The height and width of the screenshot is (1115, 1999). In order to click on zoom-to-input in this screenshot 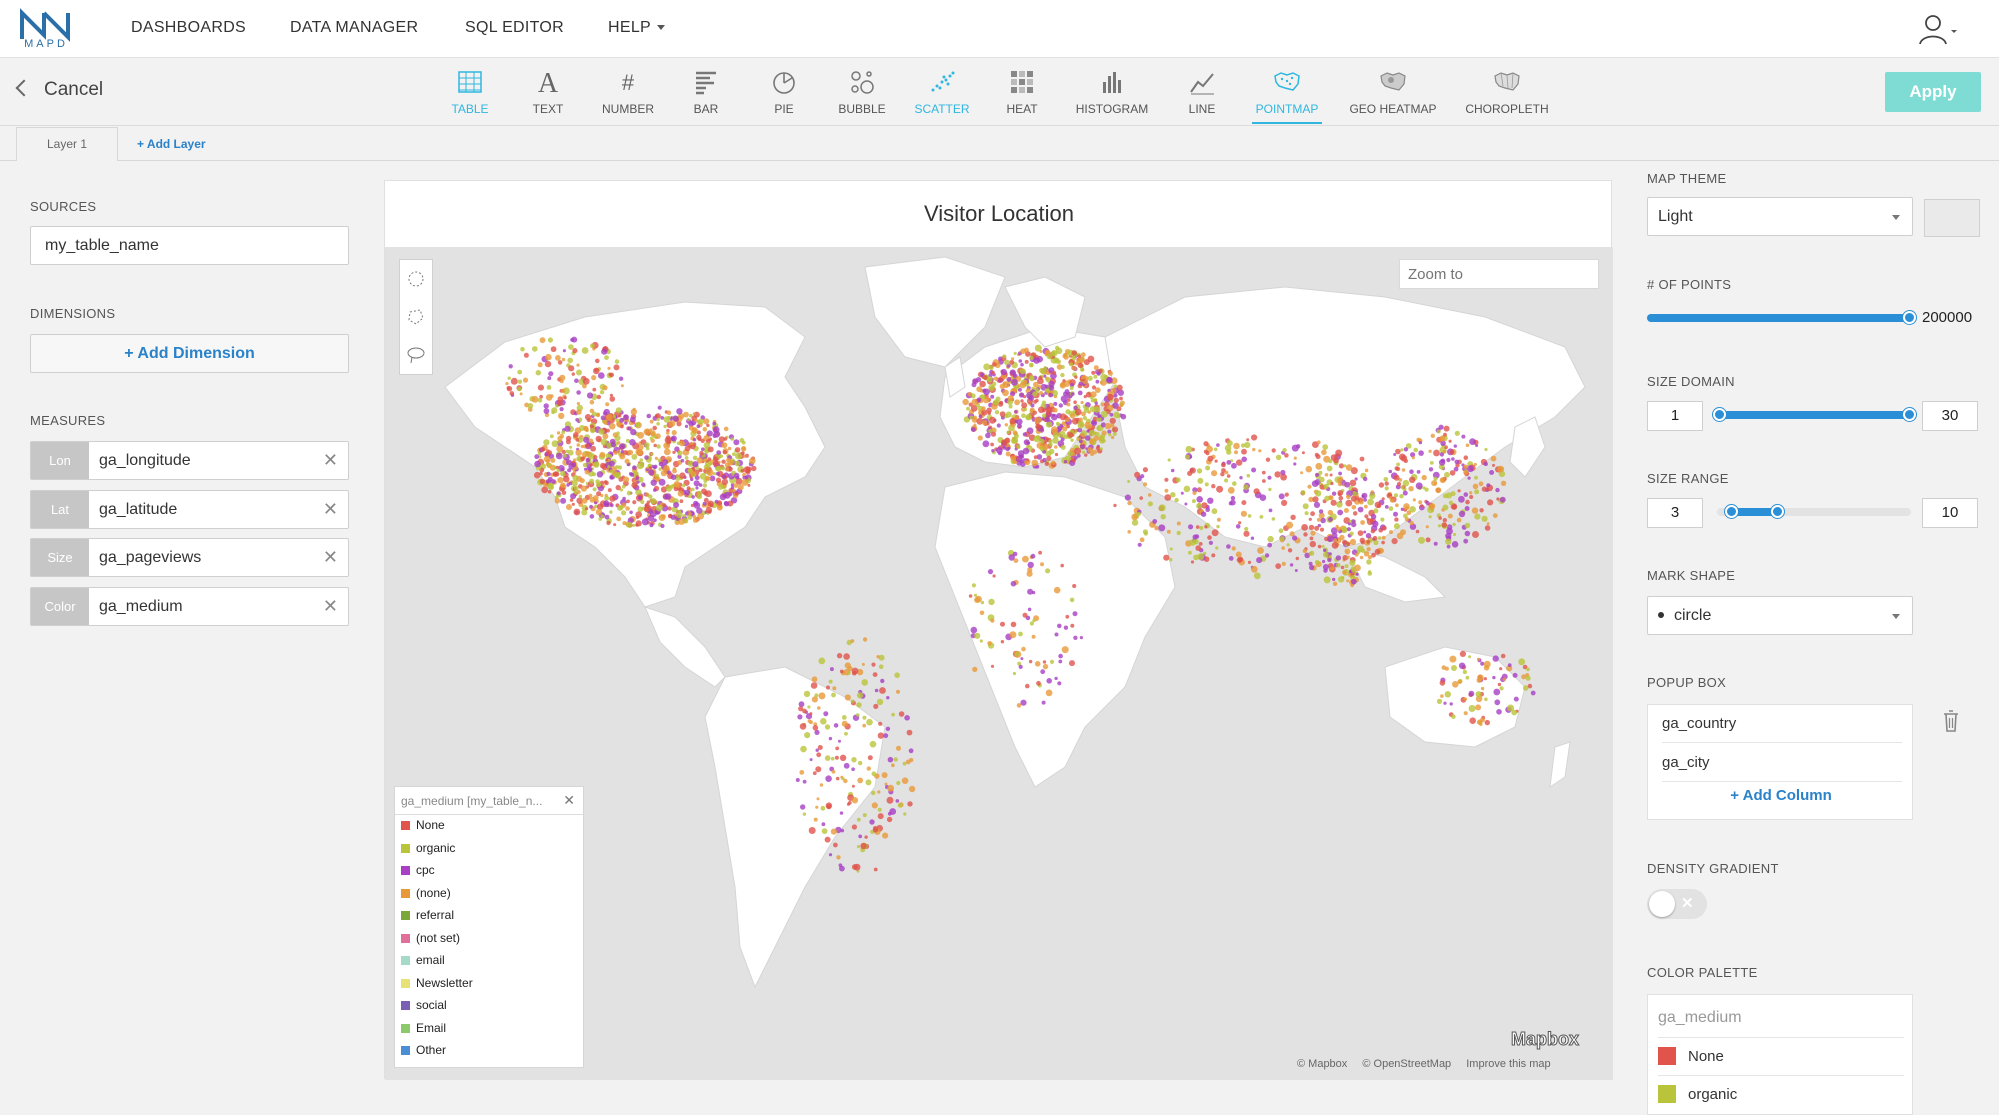, I will do `click(1499, 274)`.